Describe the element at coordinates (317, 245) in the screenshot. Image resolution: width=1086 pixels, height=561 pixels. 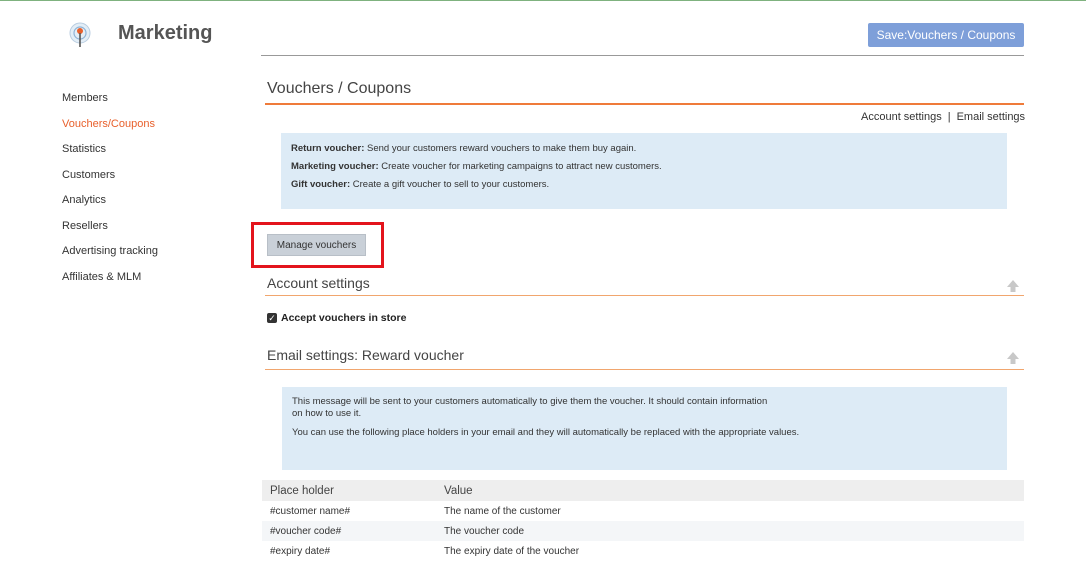
I see `highlight-box` at that location.